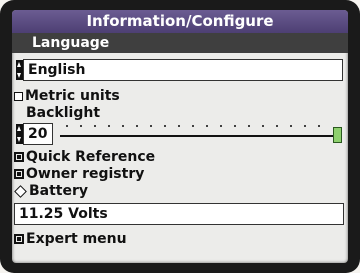 The height and width of the screenshot is (273, 360). Describe the element at coordinates (180, 239) in the screenshot. I see `menu-item-expert: Expert menu` at that location.